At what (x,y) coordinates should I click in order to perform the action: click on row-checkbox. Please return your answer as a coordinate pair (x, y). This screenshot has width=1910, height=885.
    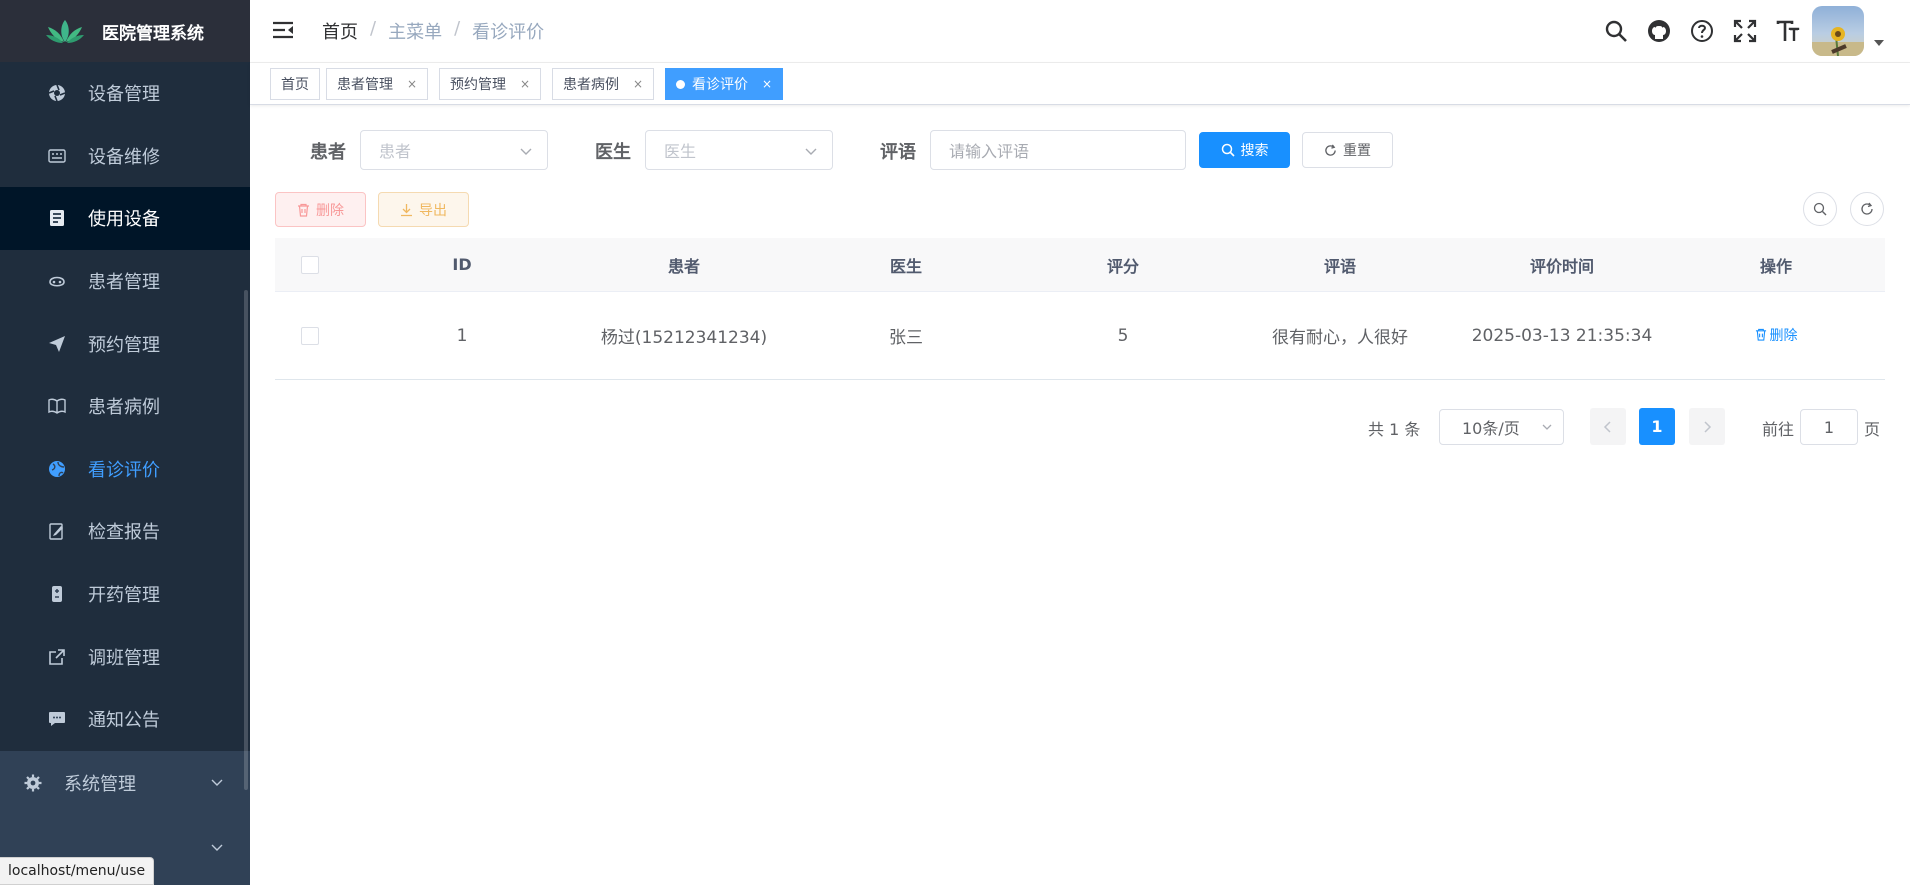
    Looking at the image, I should click on (310, 335).